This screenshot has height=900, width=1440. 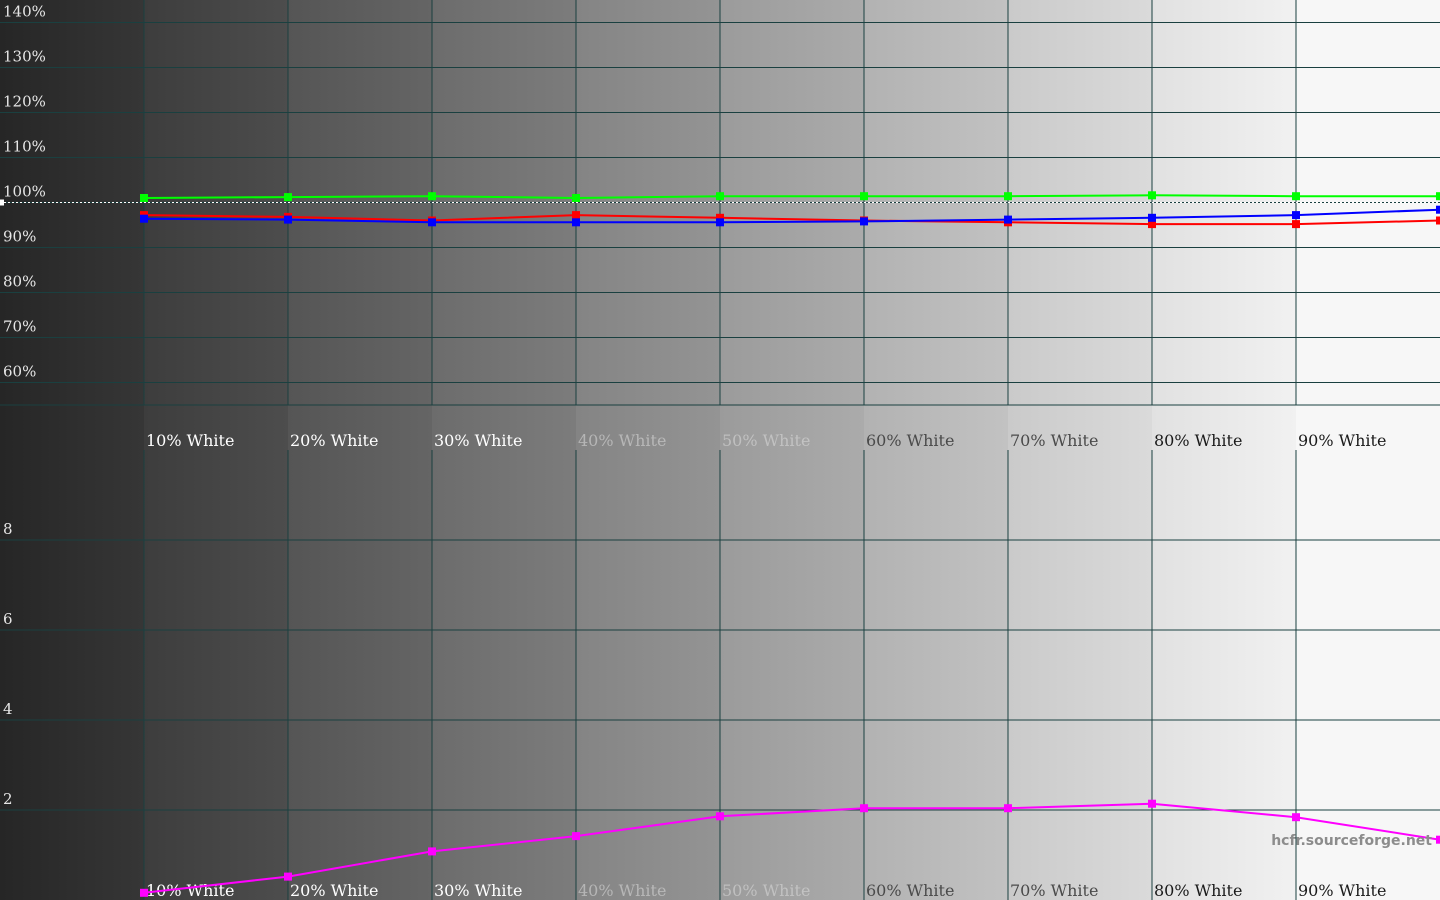 What do you see at coordinates (19, 282) in the screenshot?
I see `y-tick-label: 80%` at bounding box center [19, 282].